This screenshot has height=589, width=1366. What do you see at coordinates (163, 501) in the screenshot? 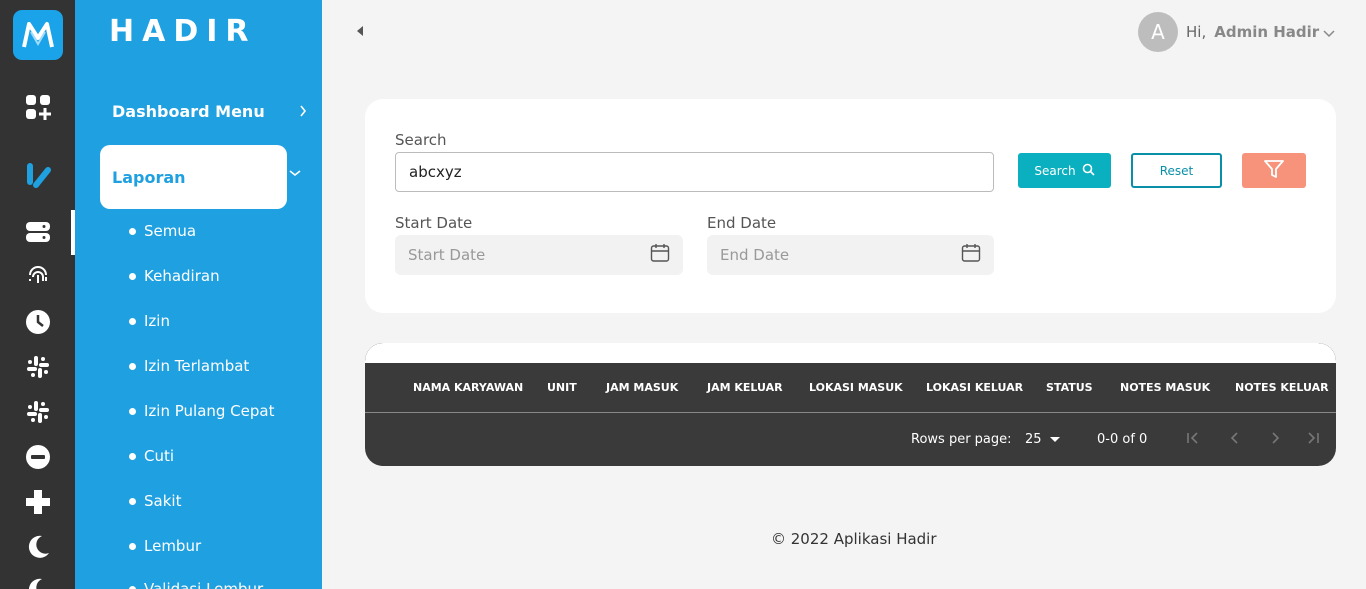
I see `sidebar-subitem-label: Sakit` at bounding box center [163, 501].